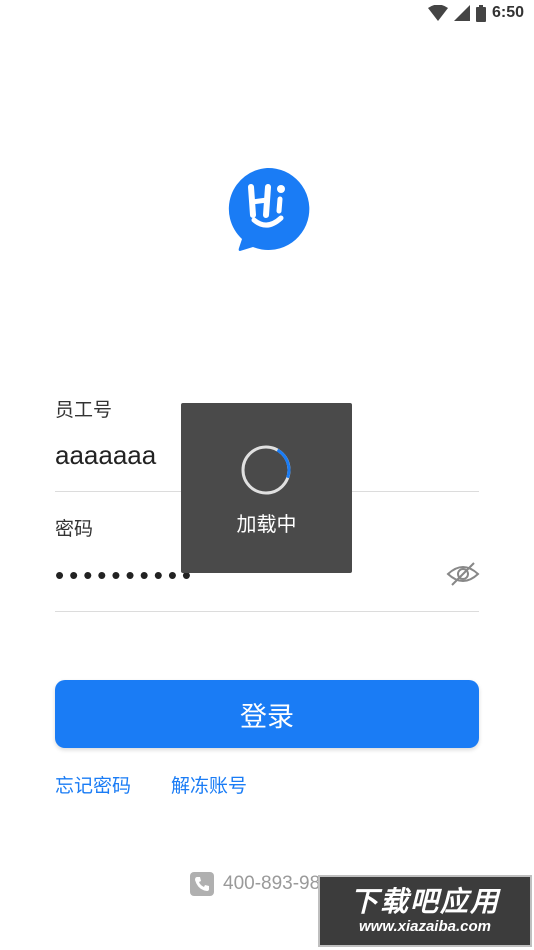 Image resolution: width=534 pixels, height=950 pixels. What do you see at coordinates (266, 525) in the screenshot?
I see `loading-text: 加载中` at bounding box center [266, 525].